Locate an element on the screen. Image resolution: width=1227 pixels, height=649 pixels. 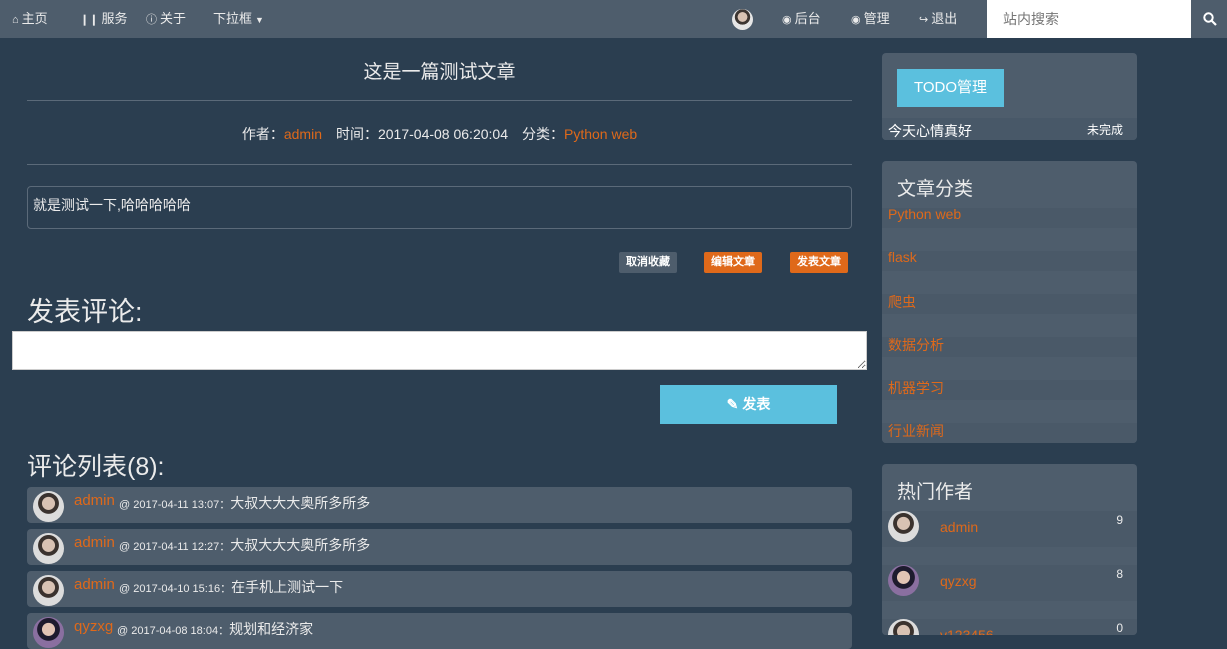
todo-item: 今天心情真好 未完成 is located at coordinates (1009, 129).